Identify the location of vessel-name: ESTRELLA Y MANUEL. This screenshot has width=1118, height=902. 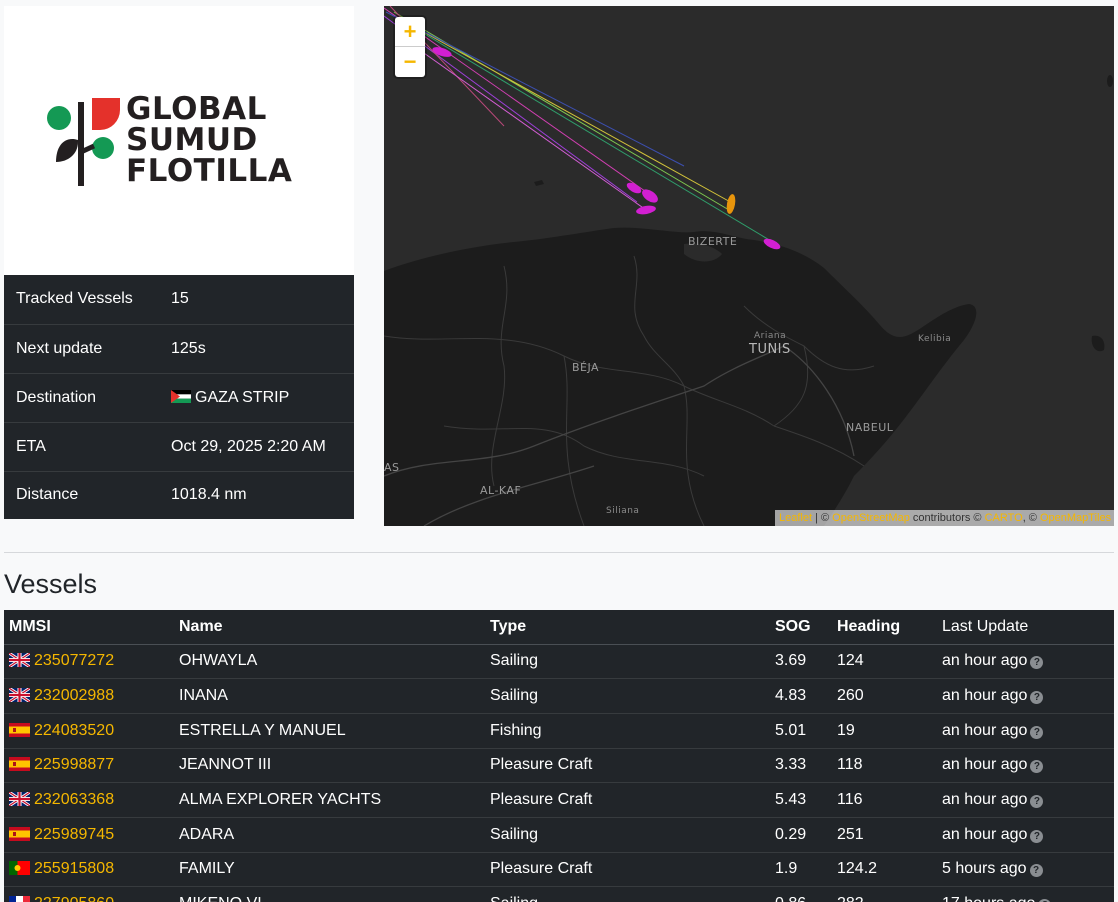
(329, 731).